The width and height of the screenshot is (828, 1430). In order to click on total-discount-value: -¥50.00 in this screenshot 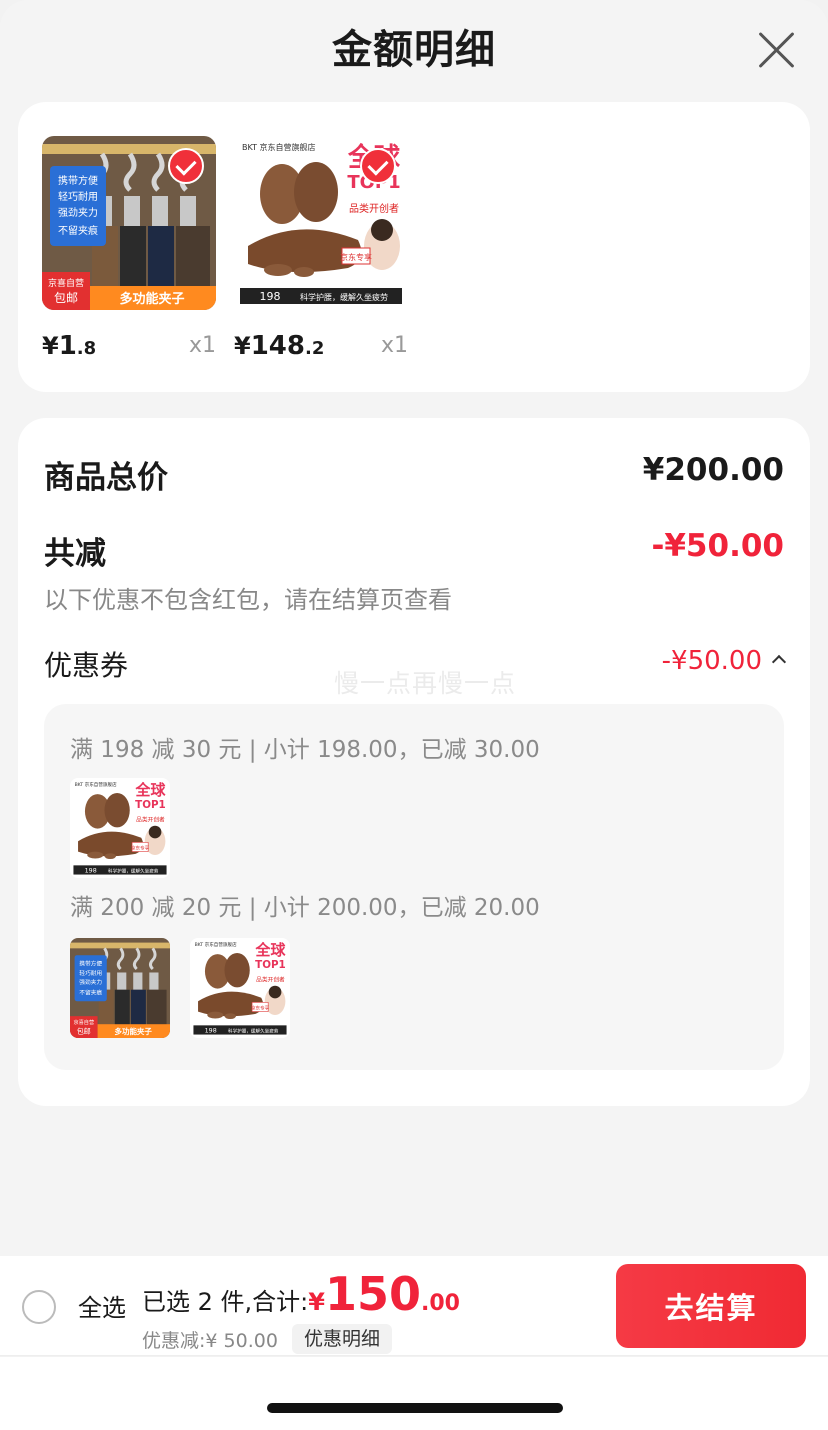, I will do `click(718, 546)`.